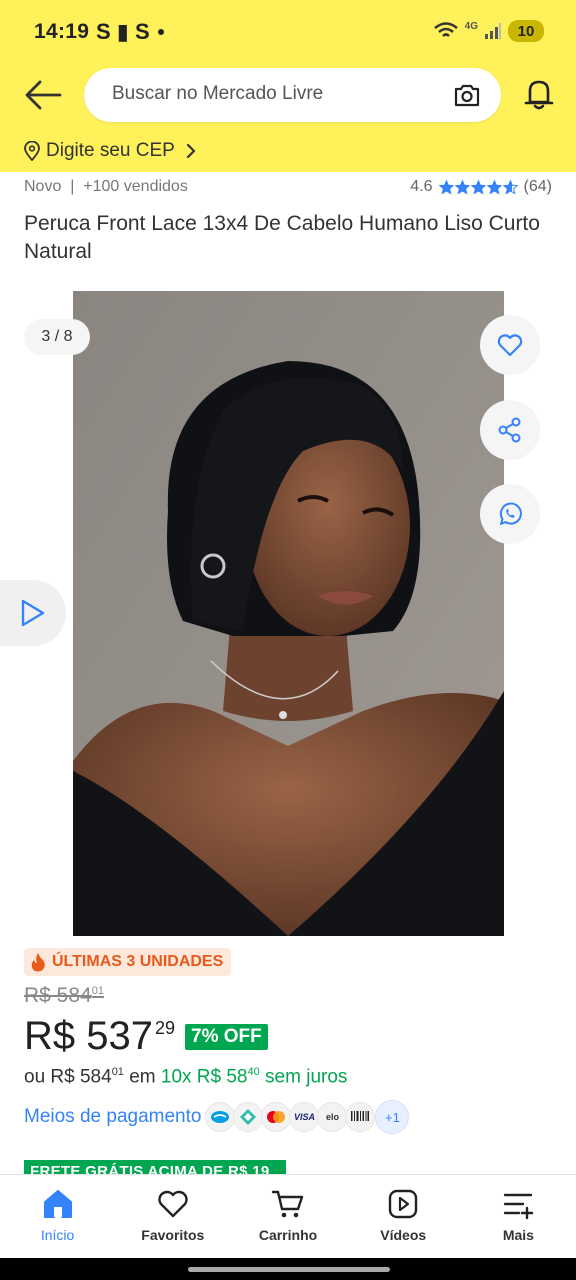  I want to click on installments-info: ou R$ 58401 em 10x R$ 5840 sem juros, so click(185, 1077).